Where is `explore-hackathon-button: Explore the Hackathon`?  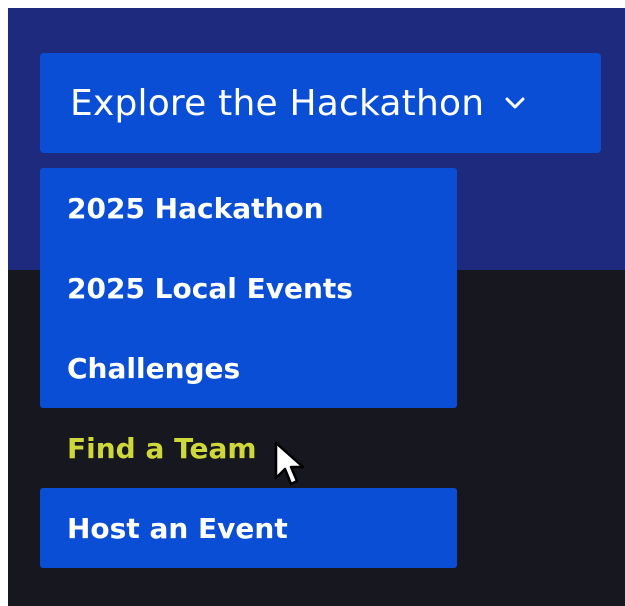
explore-hackathon-button: Explore the Hackathon is located at coordinates (320, 103).